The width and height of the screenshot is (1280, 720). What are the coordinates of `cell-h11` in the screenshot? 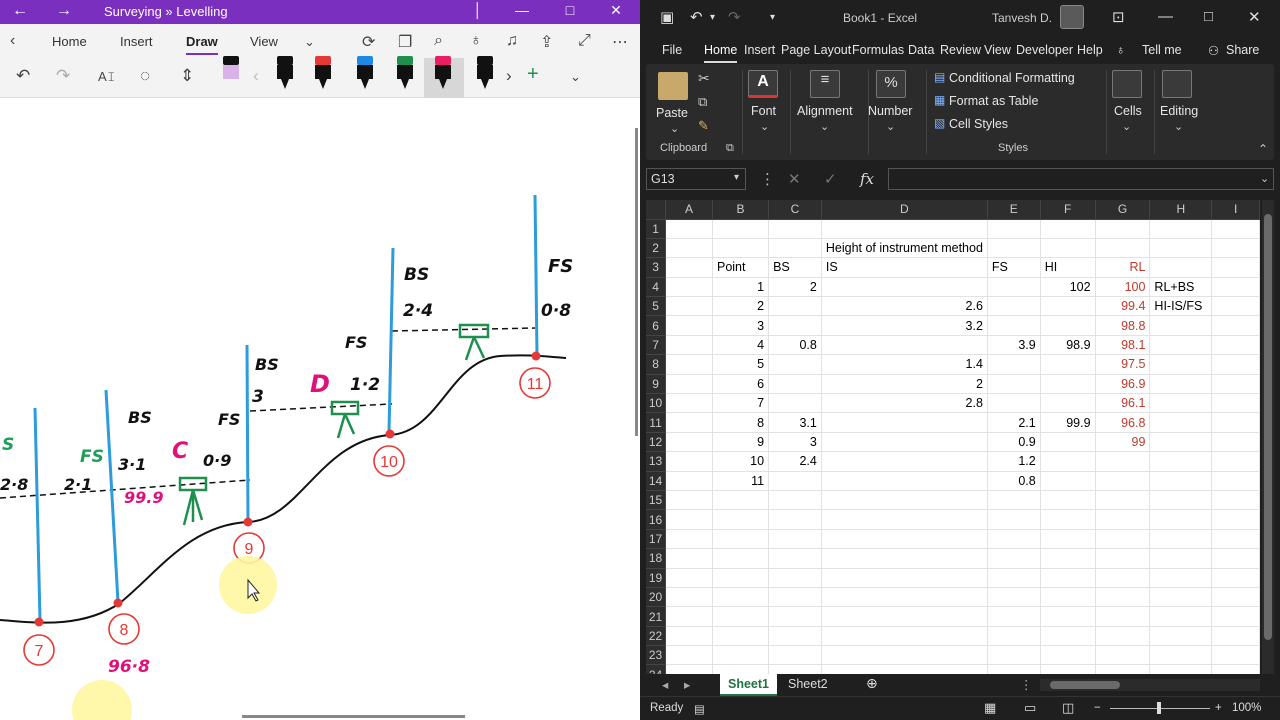 It's located at (1181, 422).